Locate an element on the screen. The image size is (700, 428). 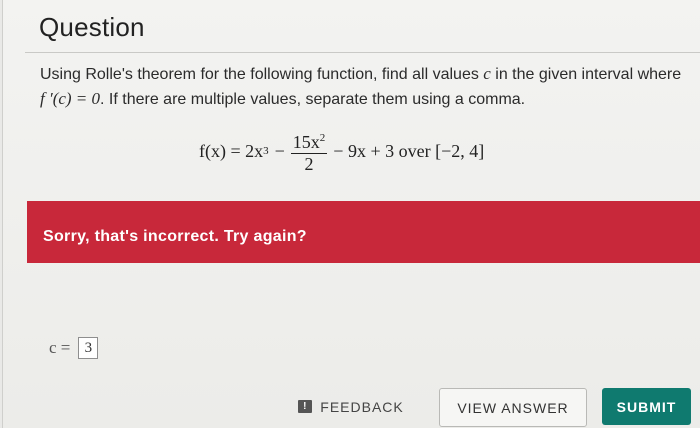
prompt-text-2: in the given interval where is located at coordinates (586, 74).